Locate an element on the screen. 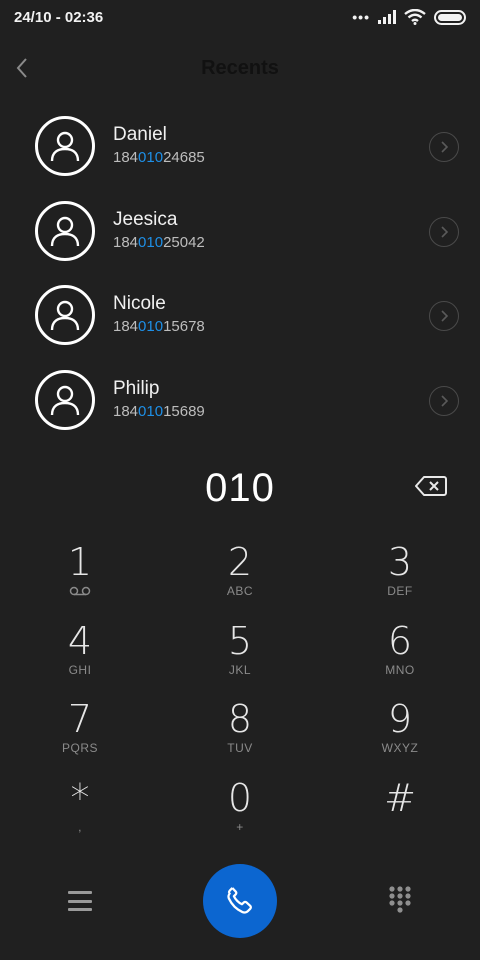 The width and height of the screenshot is (480, 960). contact-name: Philip is located at coordinates (136, 388).